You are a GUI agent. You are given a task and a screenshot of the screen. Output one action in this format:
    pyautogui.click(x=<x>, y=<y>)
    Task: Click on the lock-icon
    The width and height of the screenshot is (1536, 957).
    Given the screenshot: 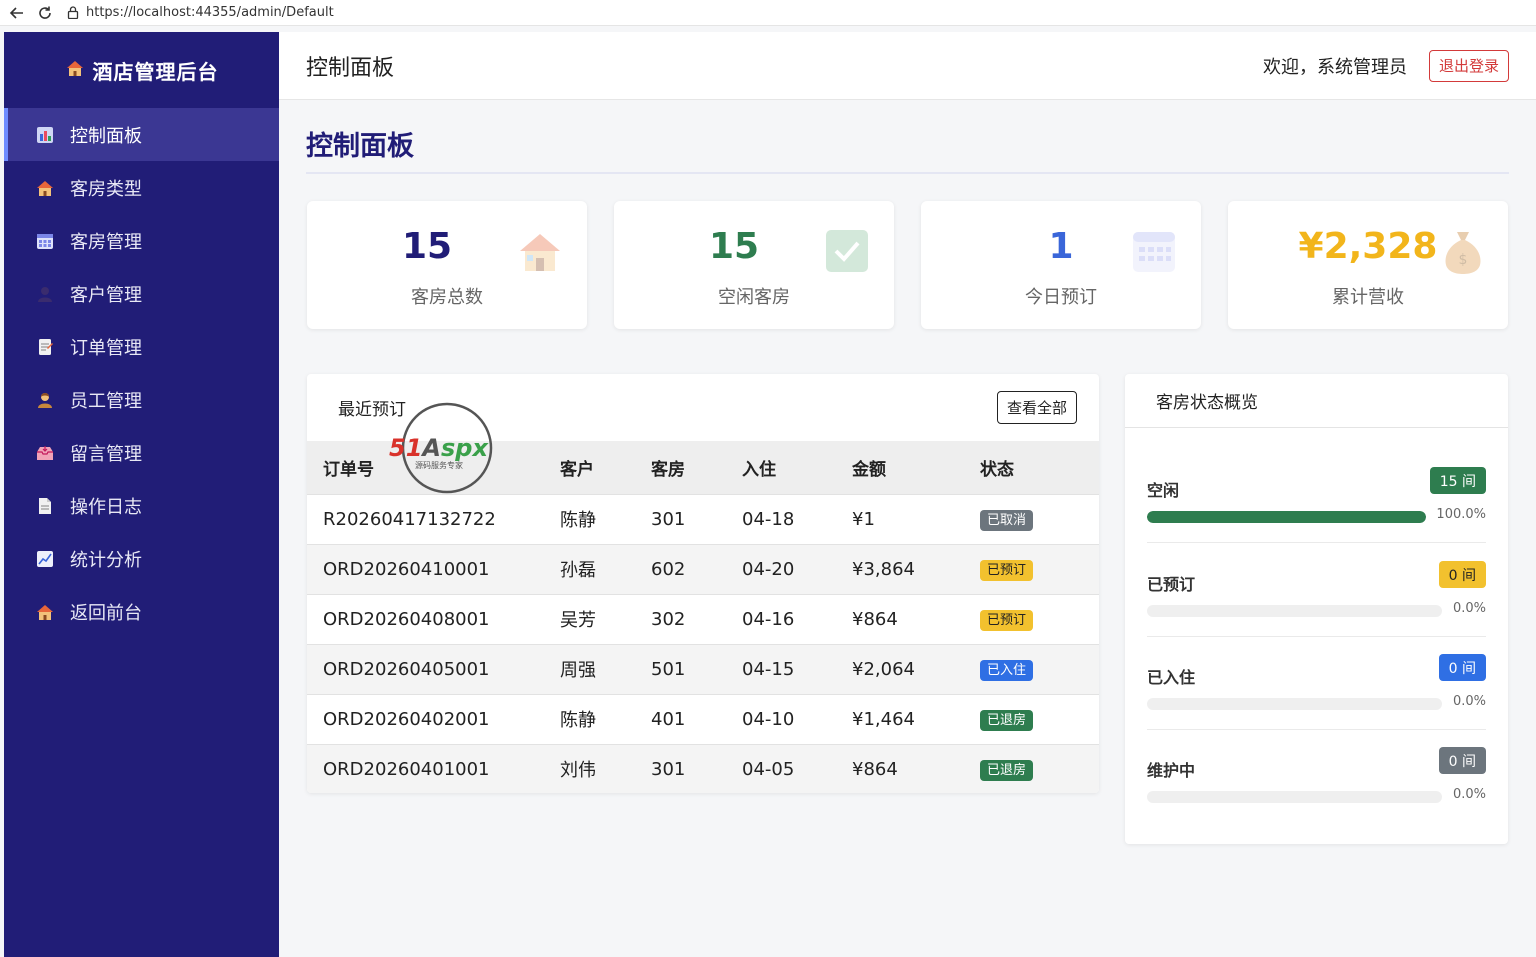 What is the action you would take?
    pyautogui.click(x=73, y=13)
    